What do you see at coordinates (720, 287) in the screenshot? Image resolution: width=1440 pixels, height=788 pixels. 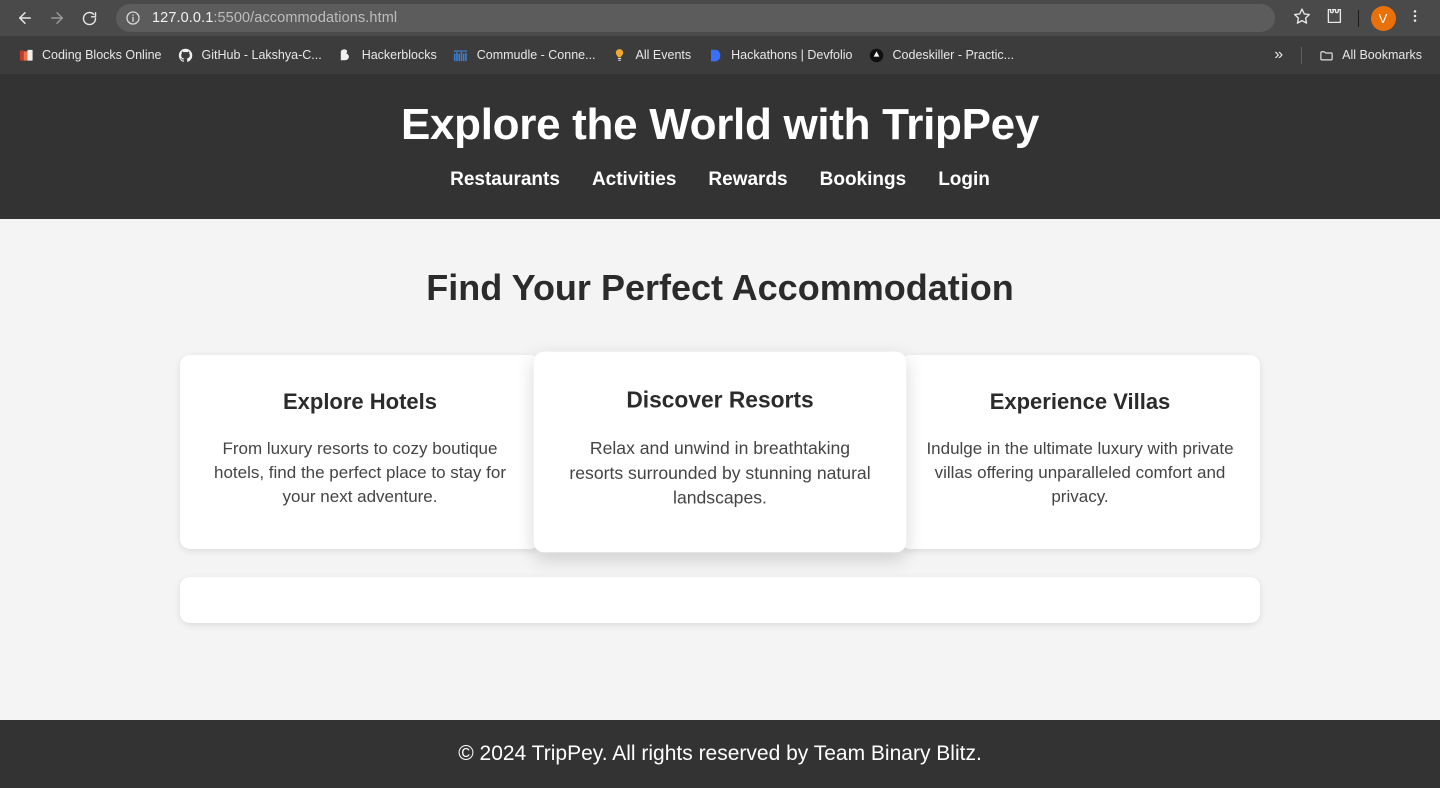 I see `section-title: Find Your Perfect Accommodation` at bounding box center [720, 287].